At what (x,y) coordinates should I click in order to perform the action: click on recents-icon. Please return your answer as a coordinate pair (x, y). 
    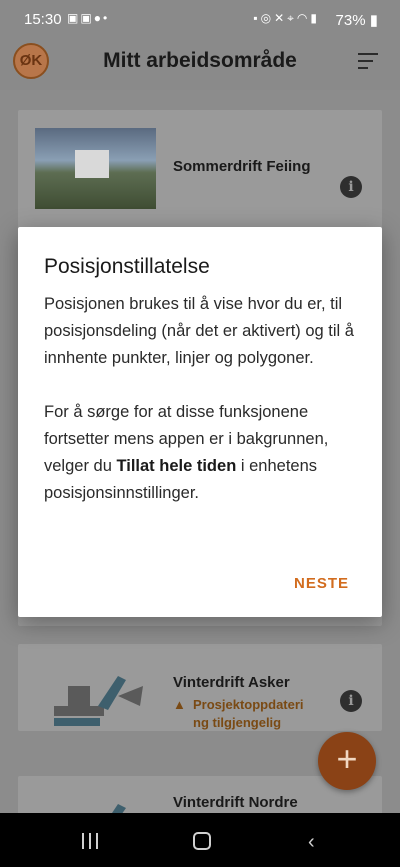
    Looking at the image, I should click on (91, 841).